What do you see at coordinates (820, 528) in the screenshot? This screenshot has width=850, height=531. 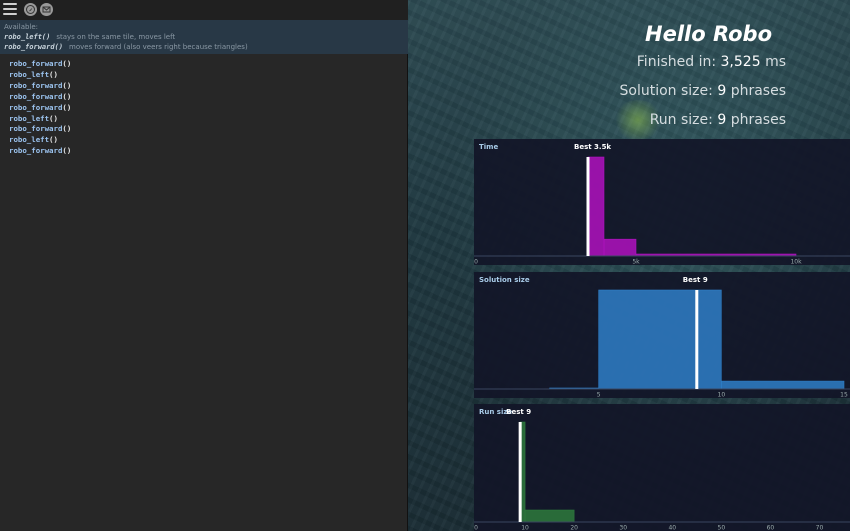 I see `x-tick-label: 70` at bounding box center [820, 528].